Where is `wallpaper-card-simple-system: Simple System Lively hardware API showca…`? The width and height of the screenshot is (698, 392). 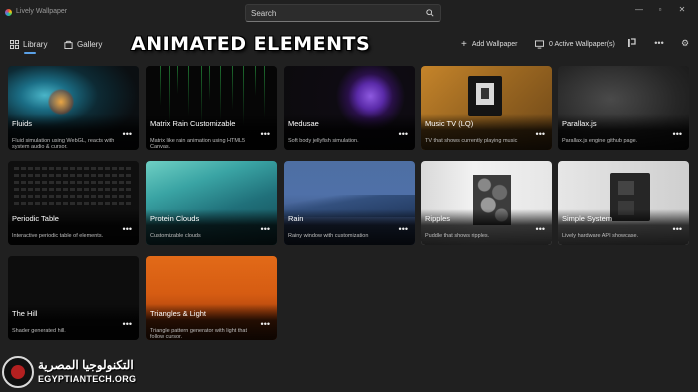
wallpaper-card-simple-system: Simple System Lively hardware API showca… is located at coordinates (623, 203).